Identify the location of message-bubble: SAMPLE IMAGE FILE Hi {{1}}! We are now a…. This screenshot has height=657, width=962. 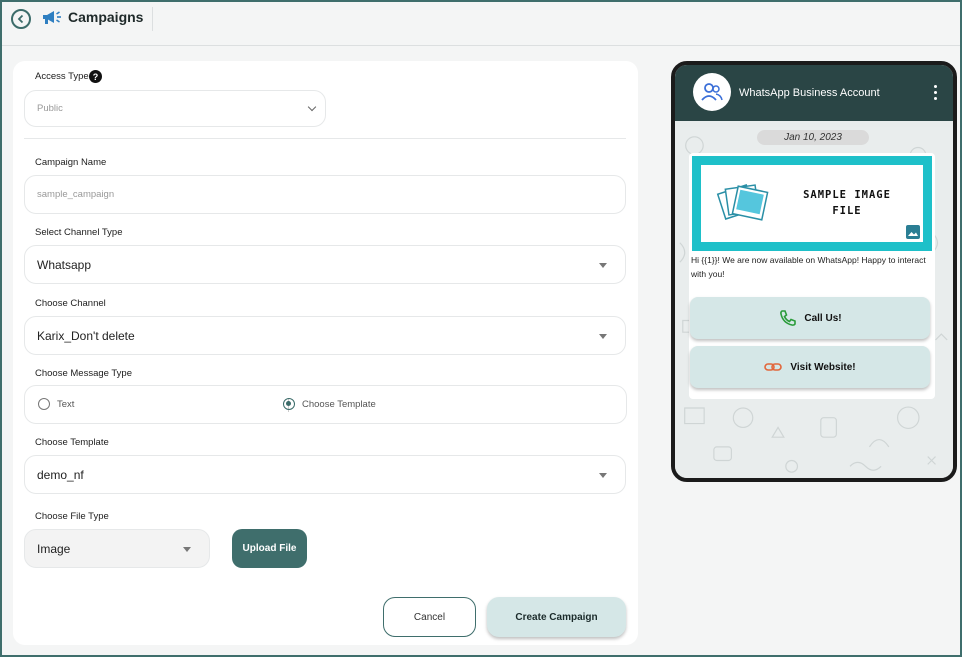
(812, 276).